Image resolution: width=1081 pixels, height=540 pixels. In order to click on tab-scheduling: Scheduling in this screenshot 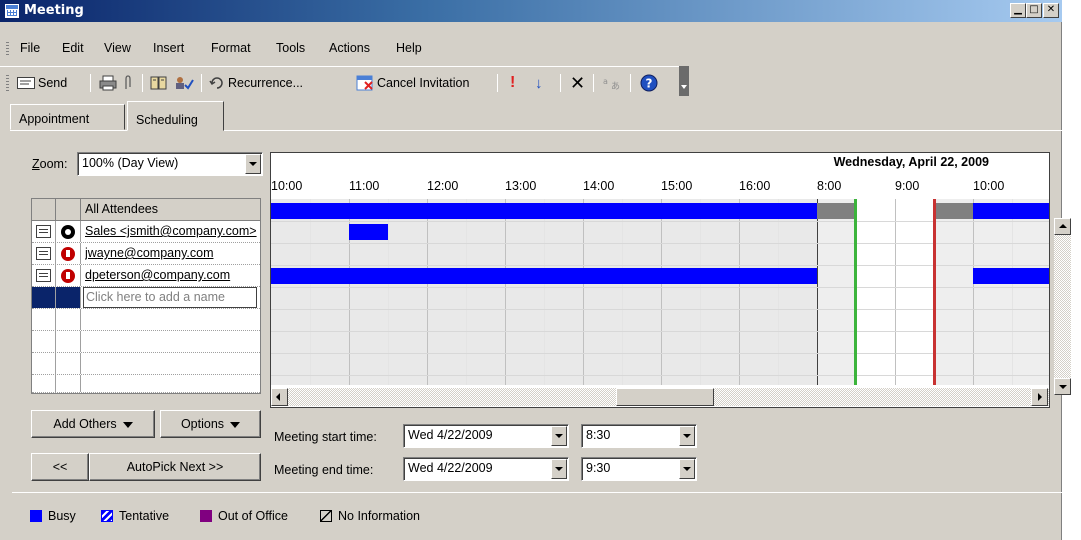, I will do `click(175, 116)`.